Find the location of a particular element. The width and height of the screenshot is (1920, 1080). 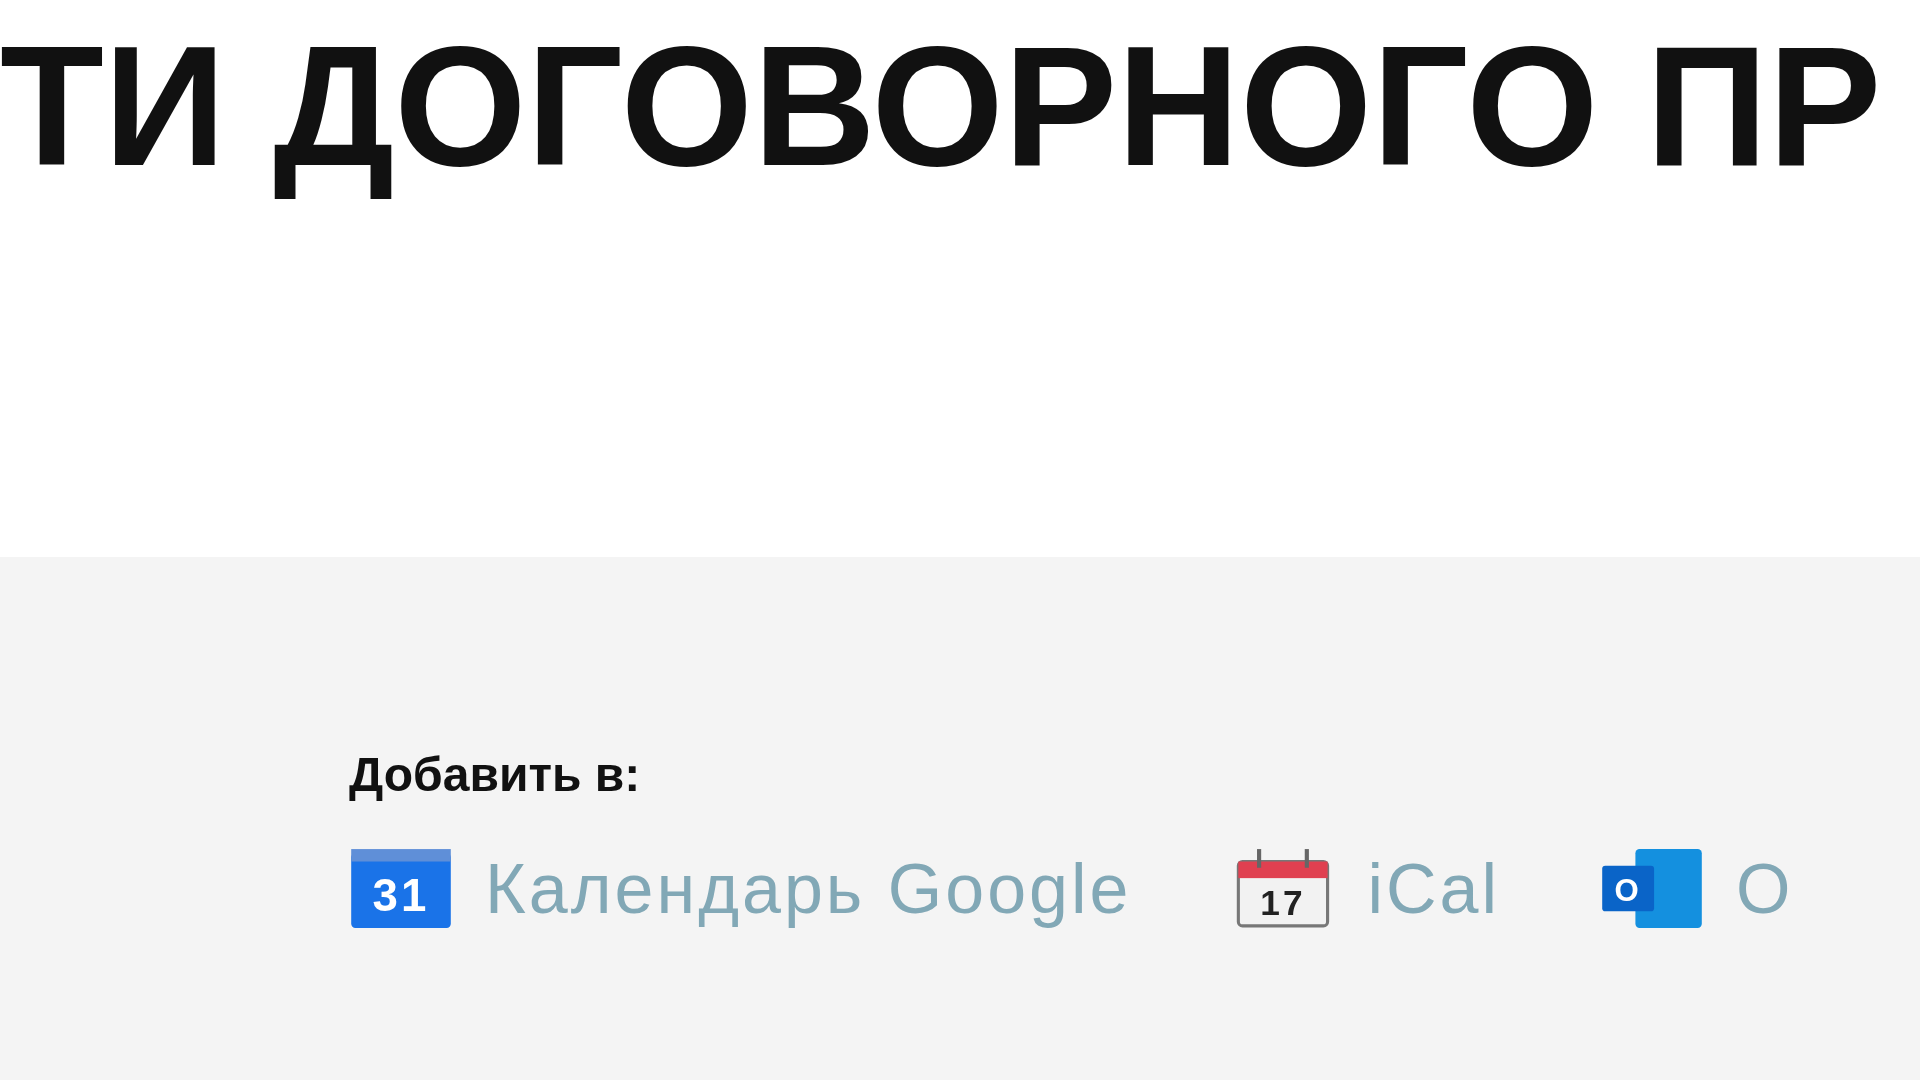

calendar-link: O О is located at coordinates (1697, 888).